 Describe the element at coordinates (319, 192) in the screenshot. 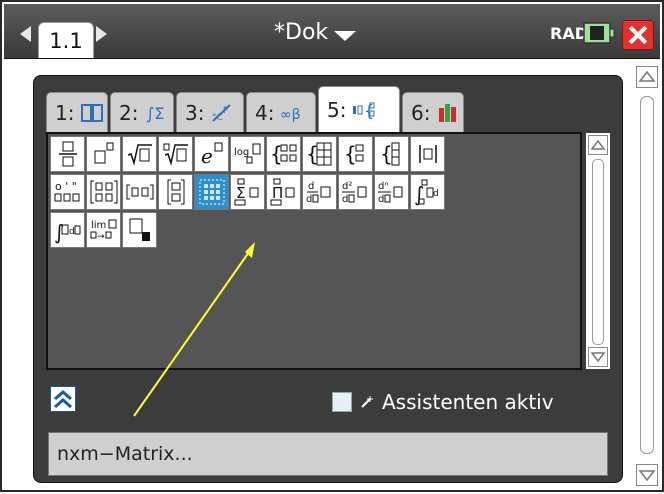

I see `derivative-template-icon: dd` at that location.